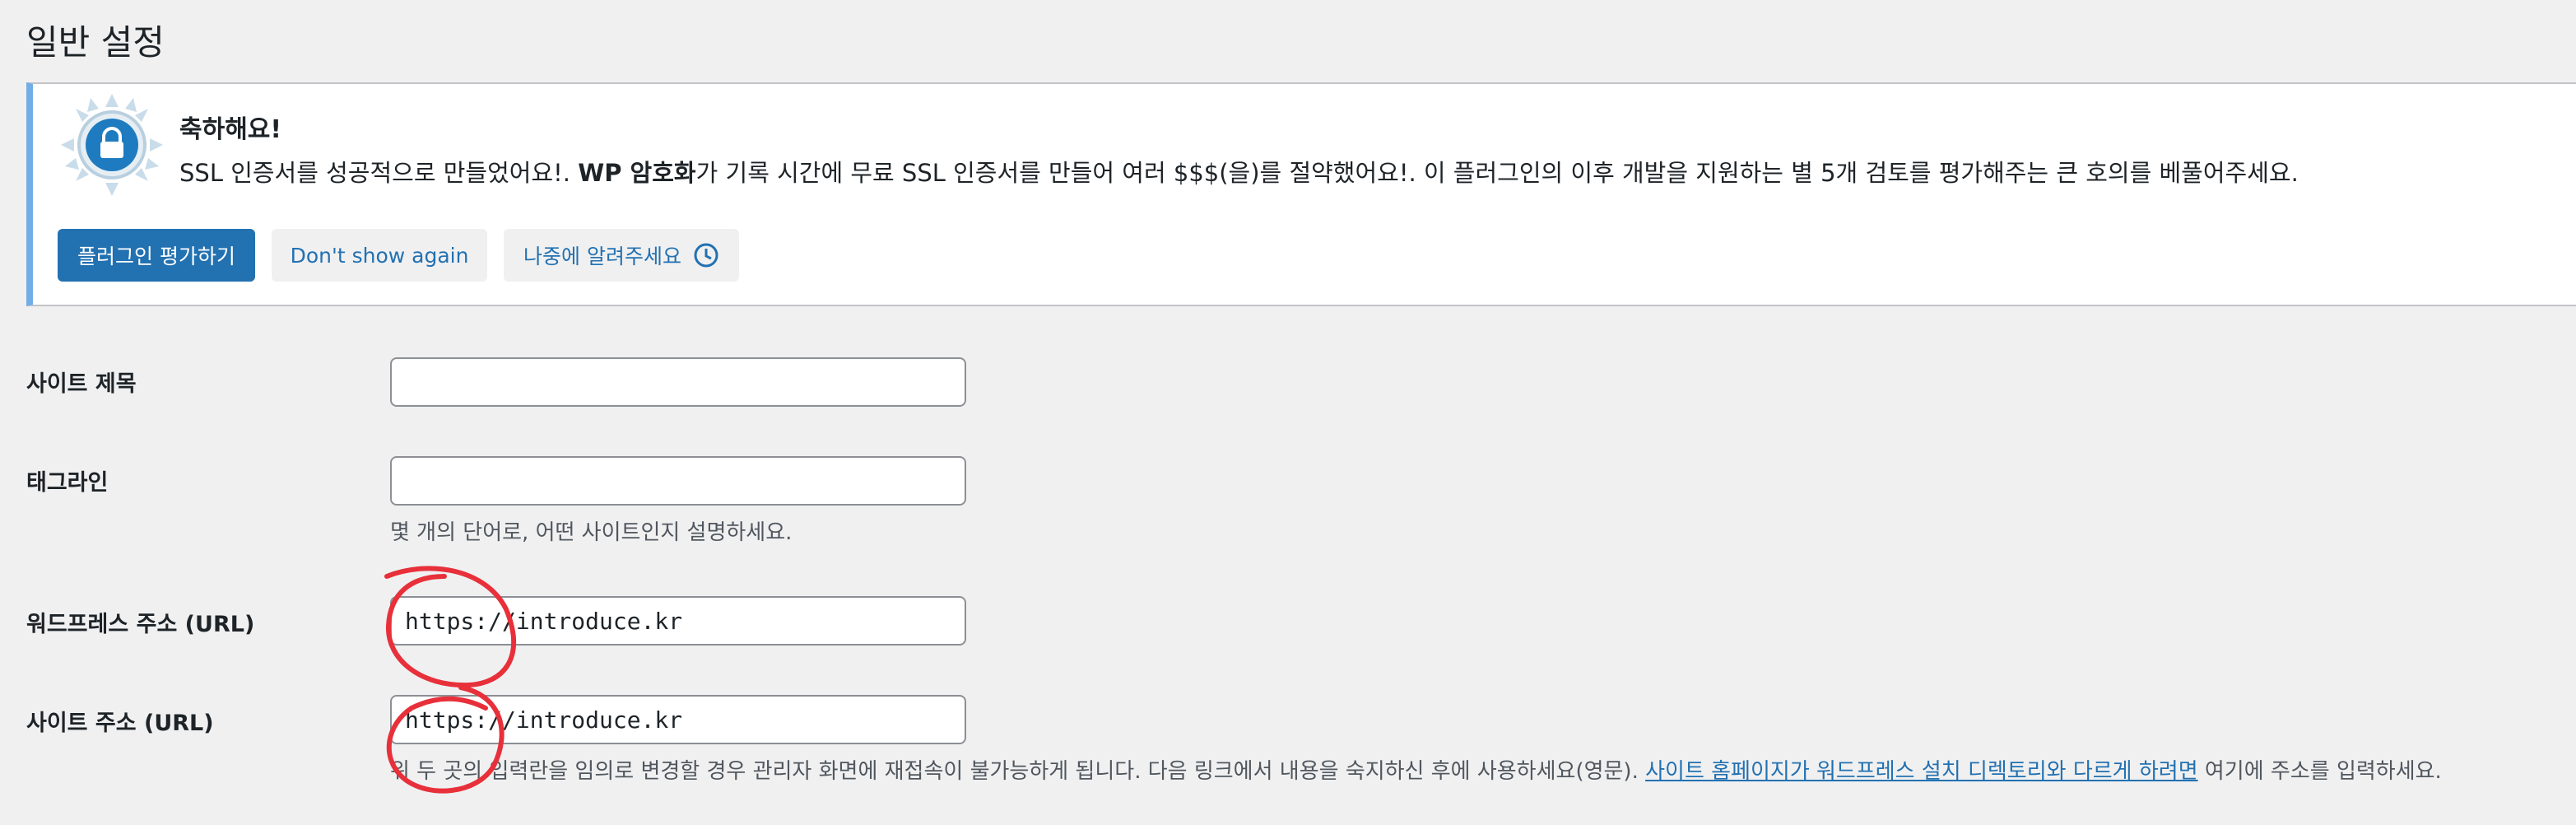  Describe the element at coordinates (95, 42) in the screenshot. I see `page-title: 일반 설정` at that location.